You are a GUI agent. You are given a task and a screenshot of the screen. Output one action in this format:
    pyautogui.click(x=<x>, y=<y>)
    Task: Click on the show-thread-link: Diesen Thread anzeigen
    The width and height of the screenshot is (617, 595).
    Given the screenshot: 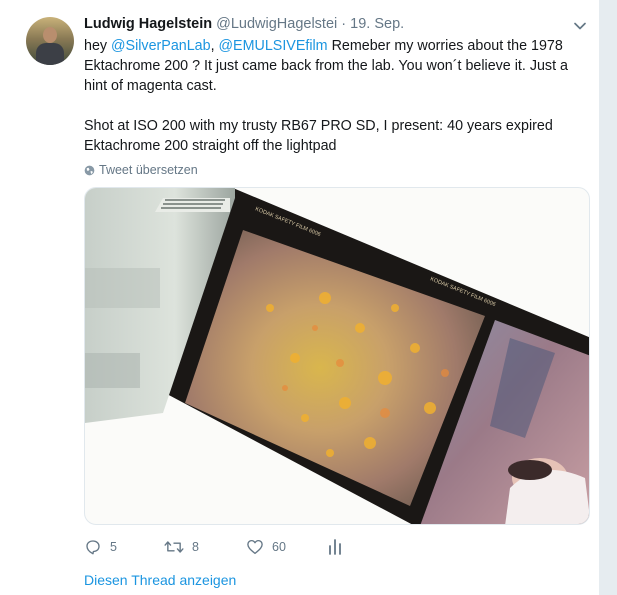 What is the action you would take?
    pyautogui.click(x=160, y=580)
    